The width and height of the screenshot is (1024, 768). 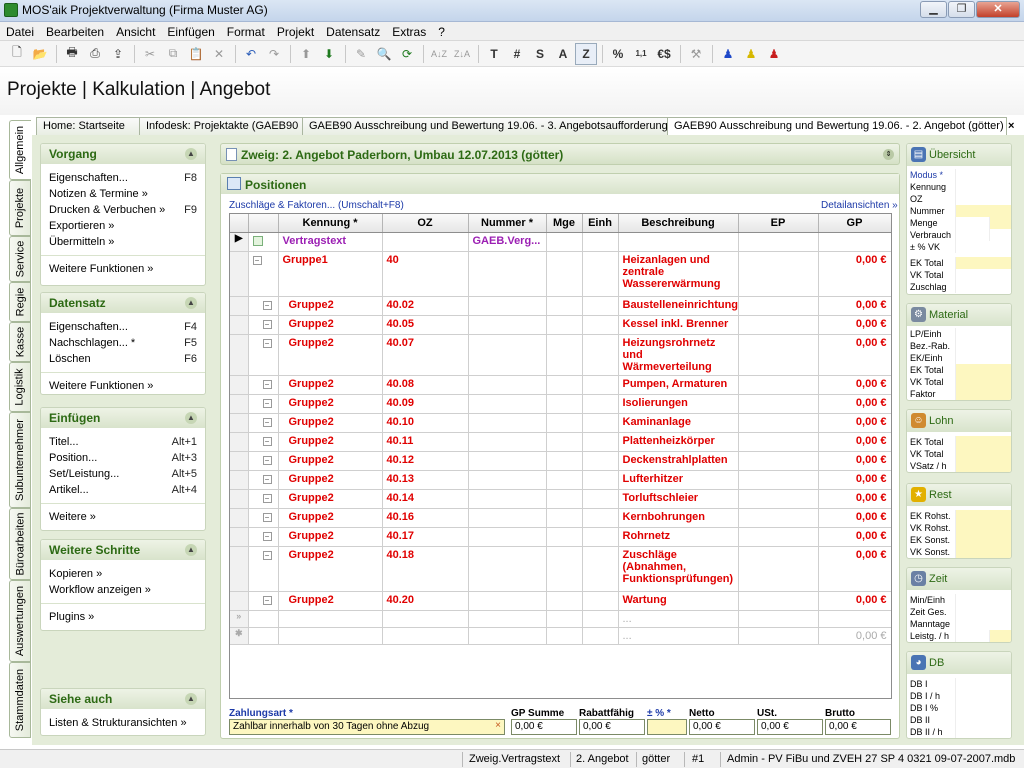 What do you see at coordinates (560, 404) in the screenshot?
I see `table-row: − Gruppe2 40.09 Isolierungen 0,00 €` at bounding box center [560, 404].